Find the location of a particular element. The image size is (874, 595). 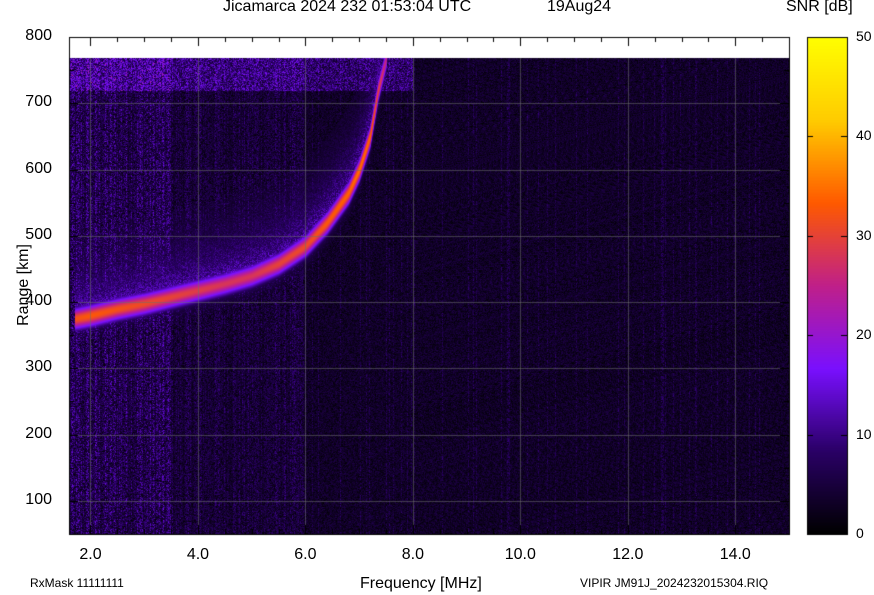

y-tick-label: 800 is located at coordinates (38, 35).